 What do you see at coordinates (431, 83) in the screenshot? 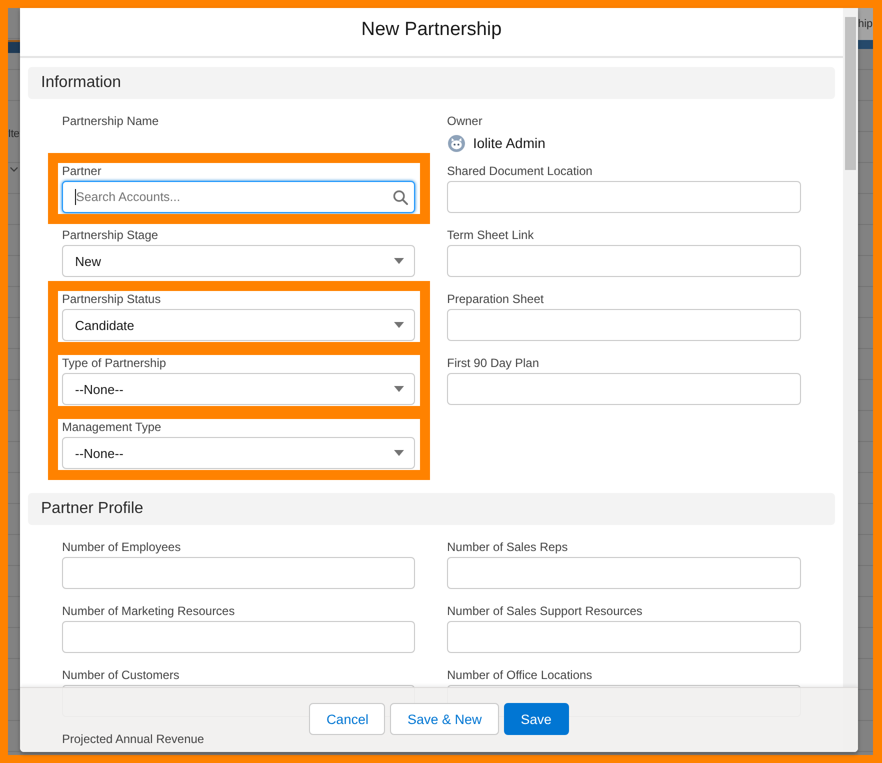
I see `section-header: Information` at bounding box center [431, 83].